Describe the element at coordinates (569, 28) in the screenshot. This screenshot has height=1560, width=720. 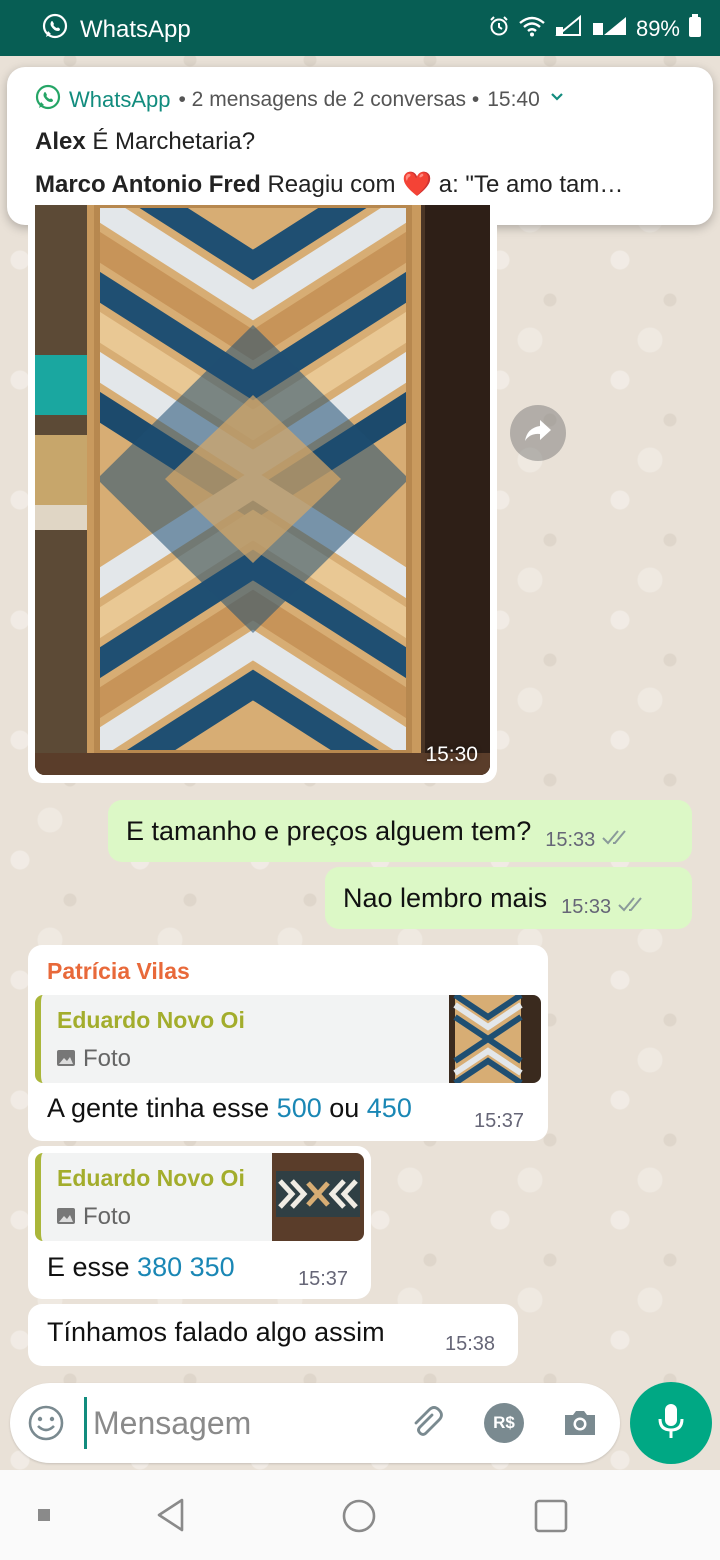
I see `signal-icon` at that location.